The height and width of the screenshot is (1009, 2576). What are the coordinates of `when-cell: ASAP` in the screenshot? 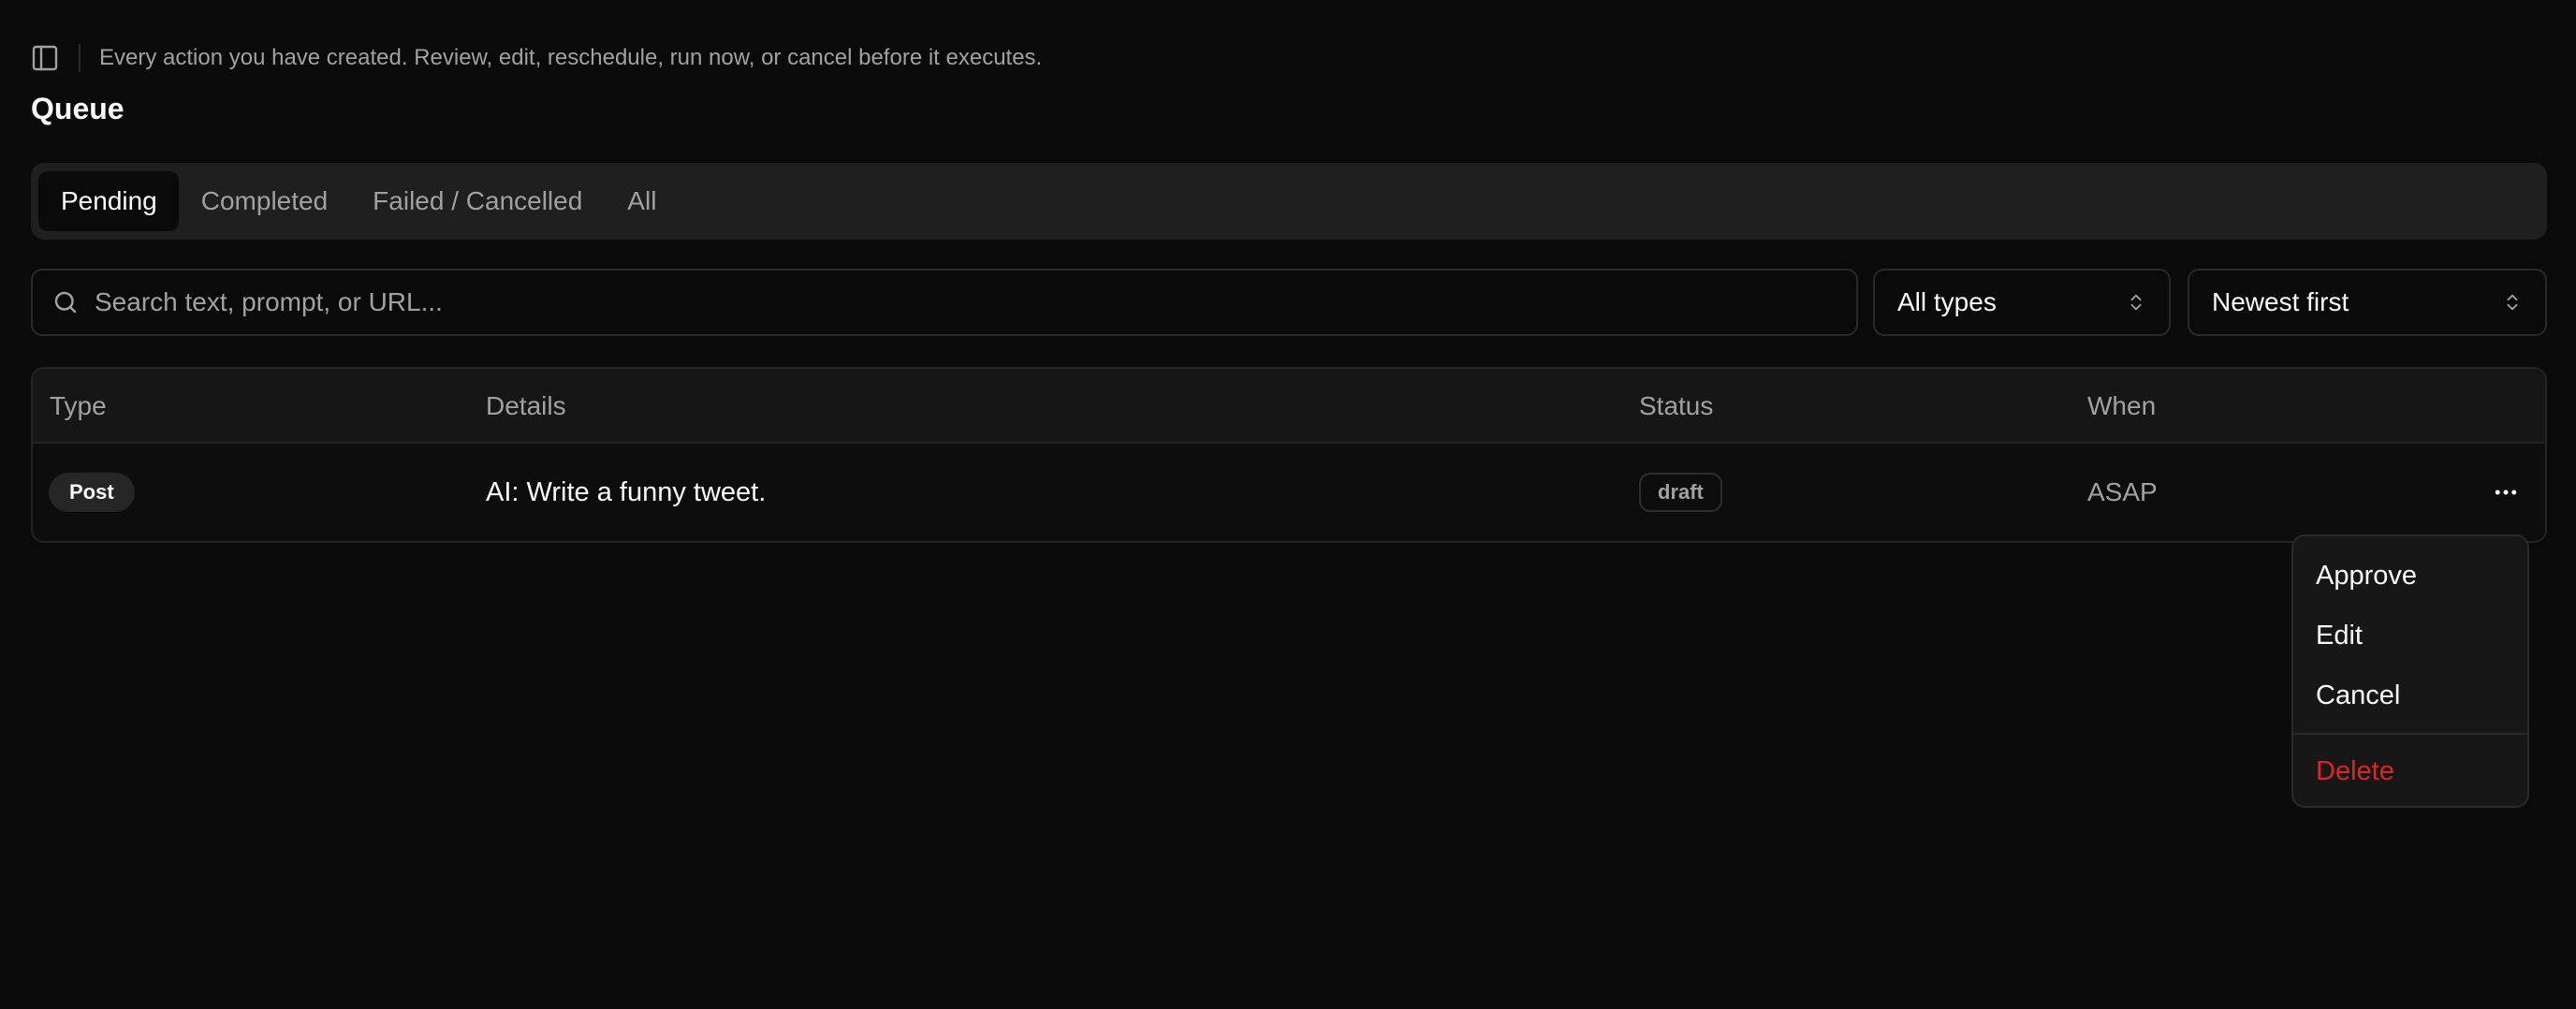 It's located at (2122, 492).